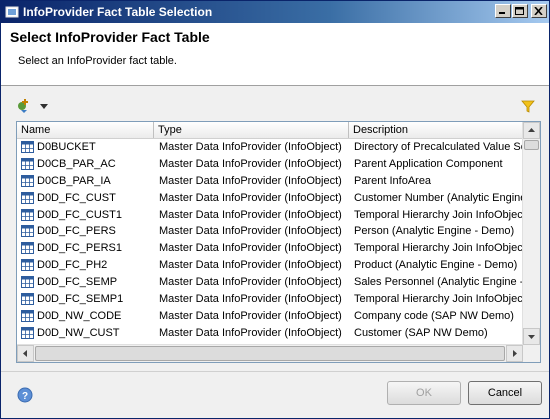  What do you see at coordinates (531, 145) in the screenshot?
I see `vertical-scroll-thumb` at bounding box center [531, 145].